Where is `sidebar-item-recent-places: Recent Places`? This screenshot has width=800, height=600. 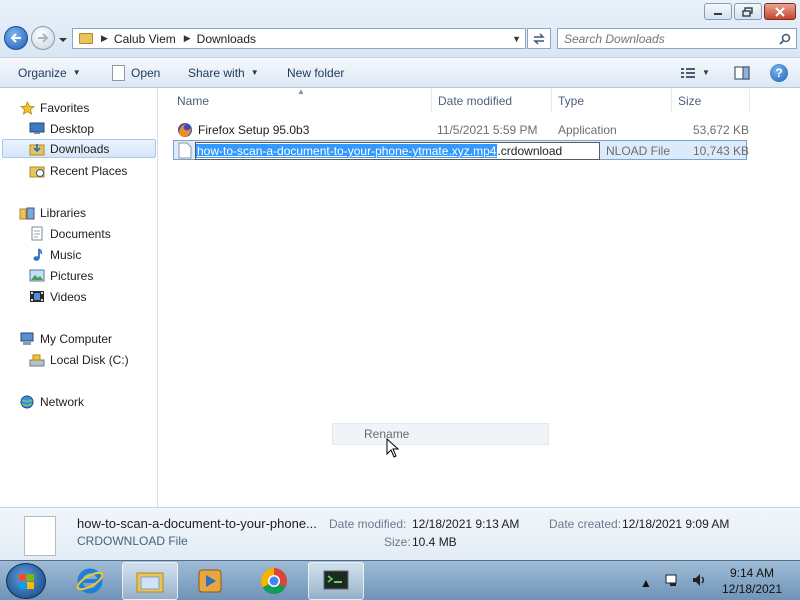 sidebar-item-recent-places: Recent Places is located at coordinates (78, 170).